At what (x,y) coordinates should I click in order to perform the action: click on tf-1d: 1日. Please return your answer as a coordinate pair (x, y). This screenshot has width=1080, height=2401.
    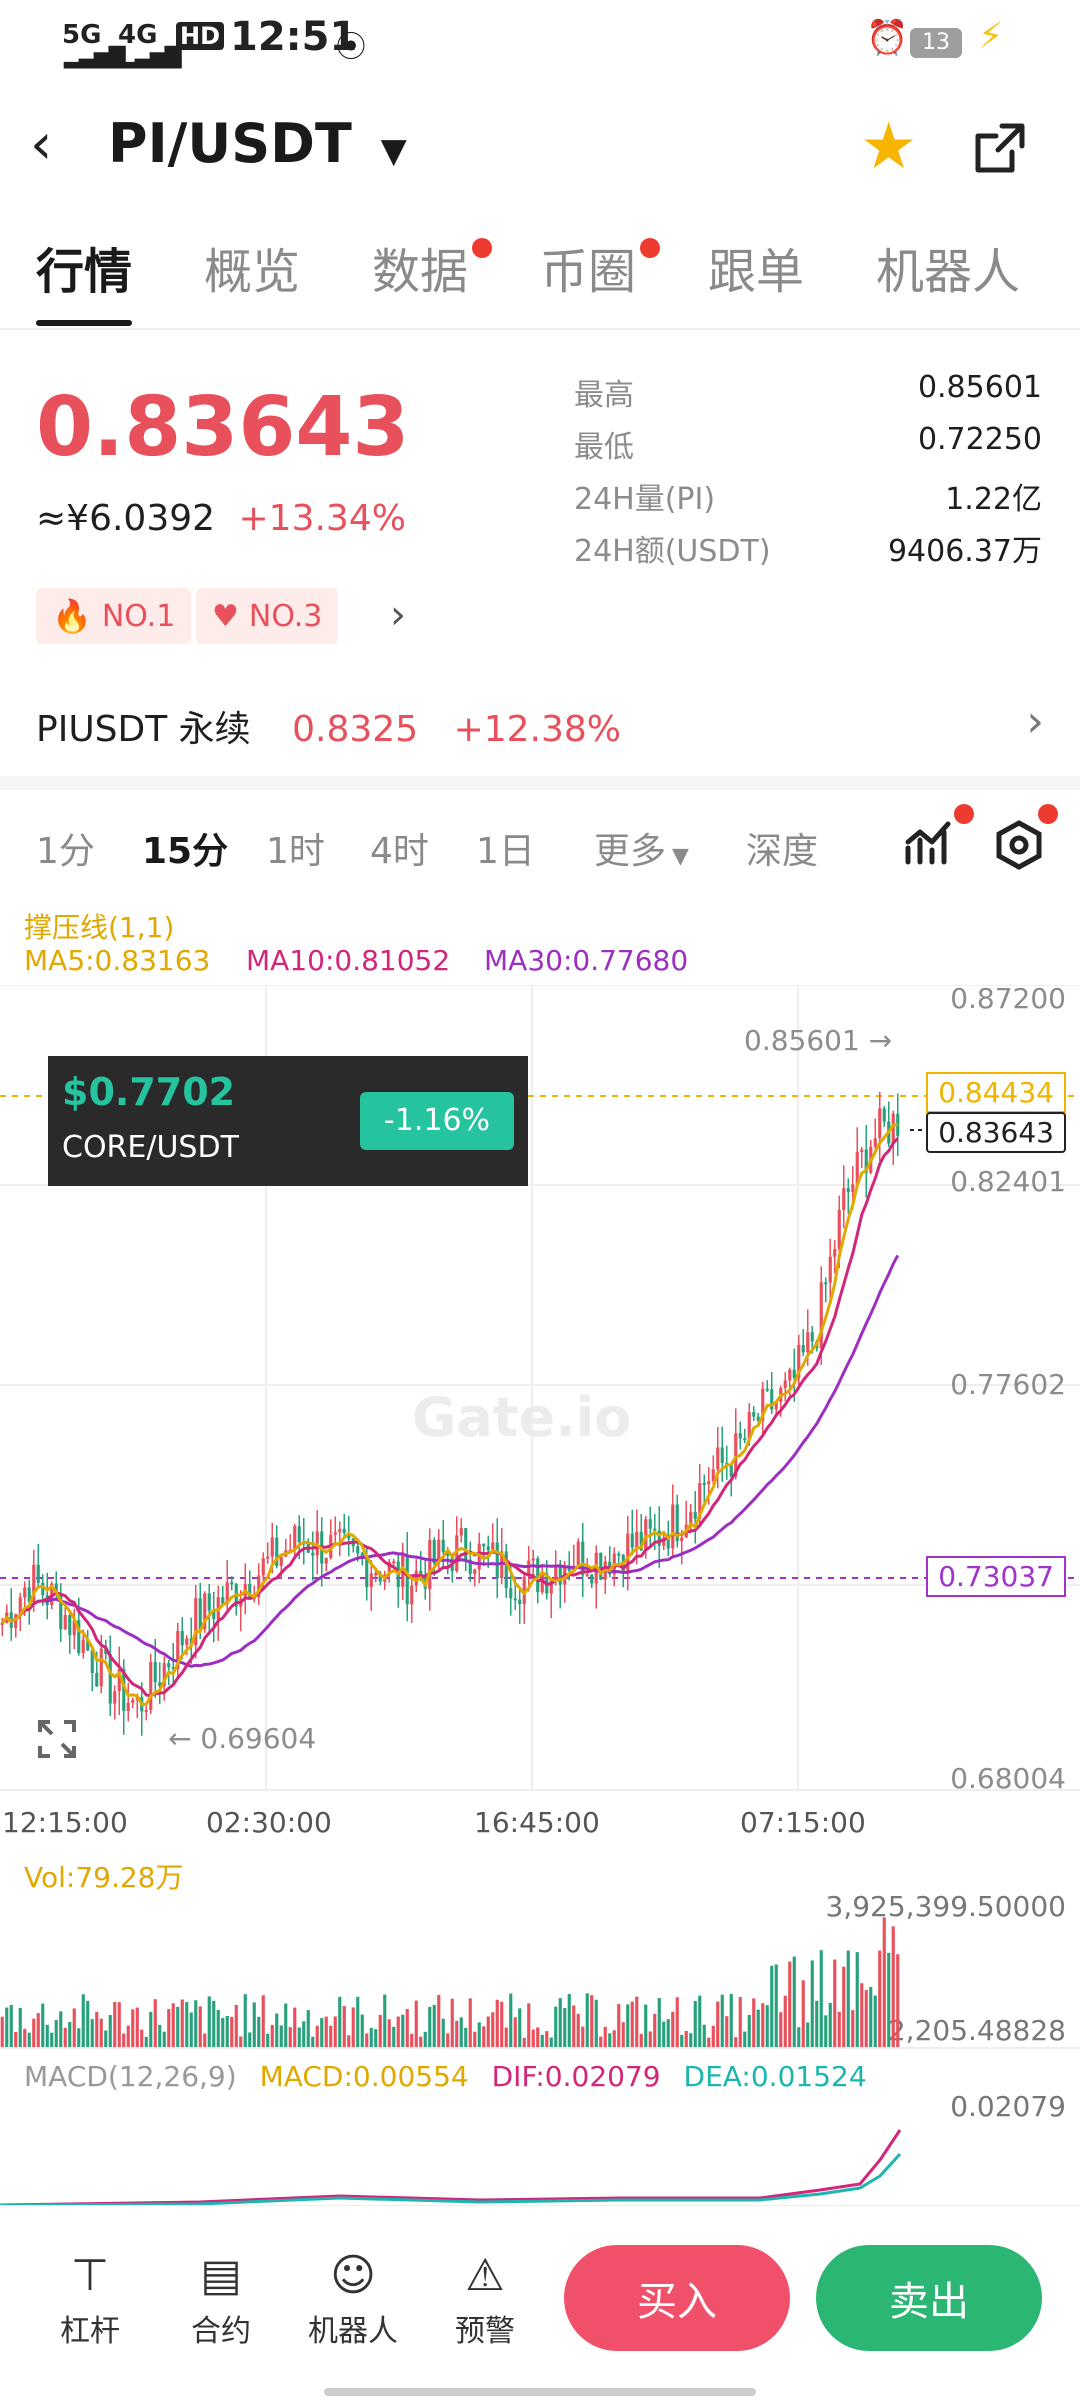
    Looking at the image, I should click on (505, 848).